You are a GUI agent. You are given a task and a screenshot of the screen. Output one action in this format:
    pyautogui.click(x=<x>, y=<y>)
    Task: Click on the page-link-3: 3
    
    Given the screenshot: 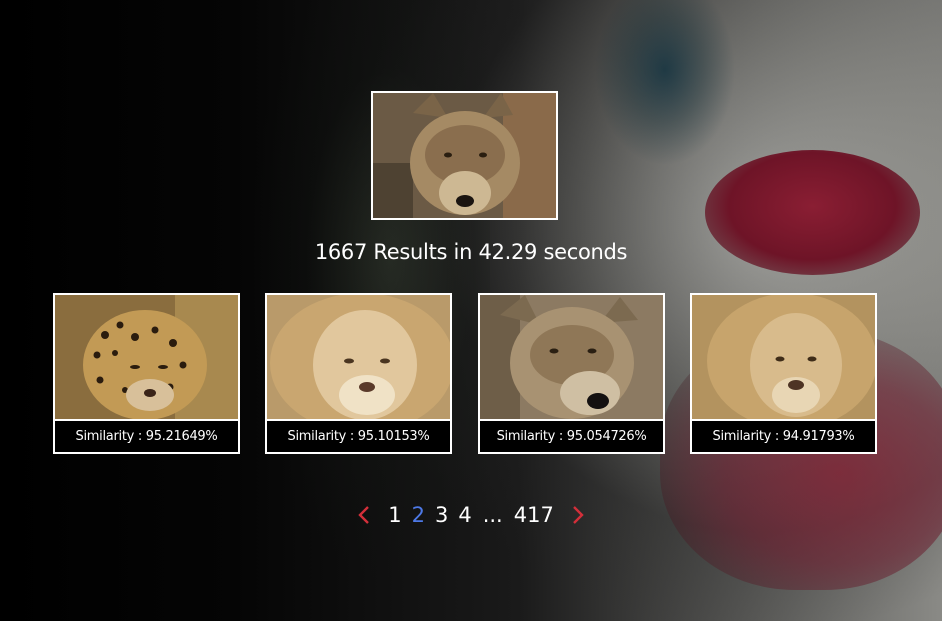 What is the action you would take?
    pyautogui.click(x=441, y=515)
    